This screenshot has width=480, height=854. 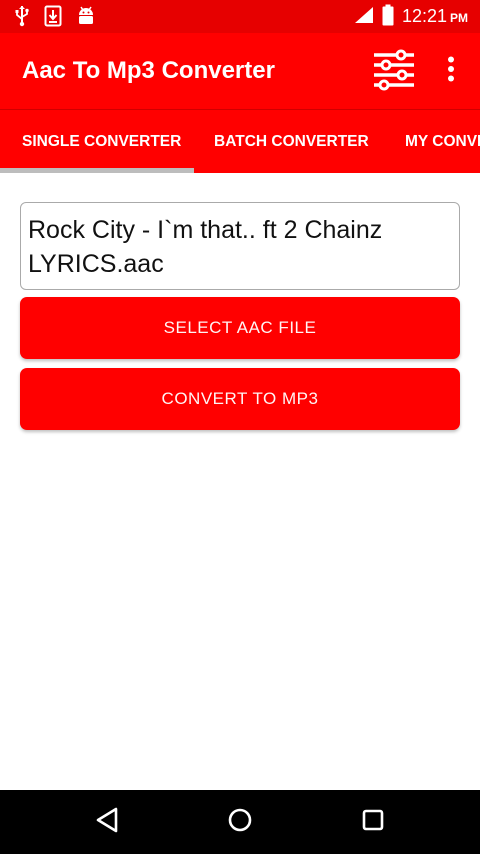 I want to click on equalizer-settings-button, so click(x=394, y=72).